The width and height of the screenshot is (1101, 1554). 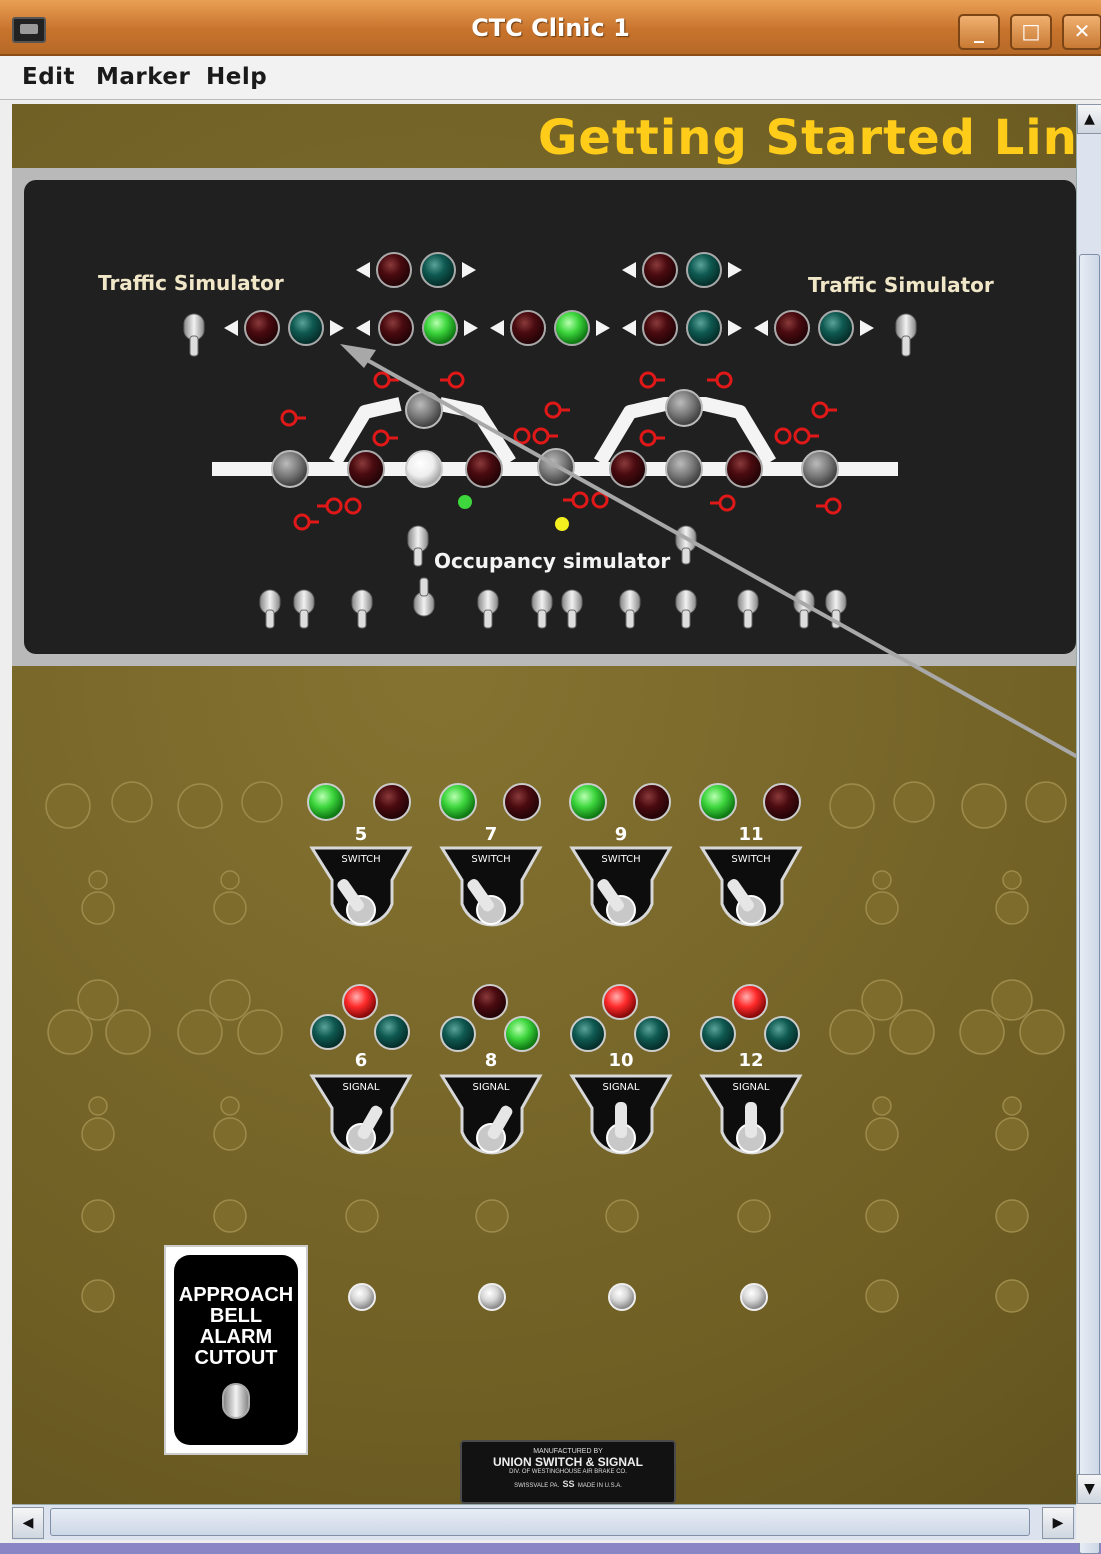 What do you see at coordinates (236, 1295) in the screenshot?
I see `bell-plate-line: APPROACH` at bounding box center [236, 1295].